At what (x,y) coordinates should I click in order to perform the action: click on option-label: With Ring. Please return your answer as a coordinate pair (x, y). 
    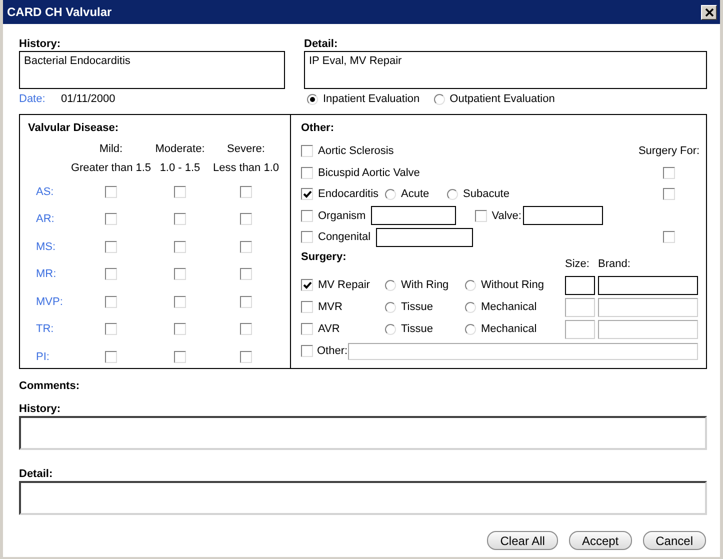
    Looking at the image, I should click on (425, 285).